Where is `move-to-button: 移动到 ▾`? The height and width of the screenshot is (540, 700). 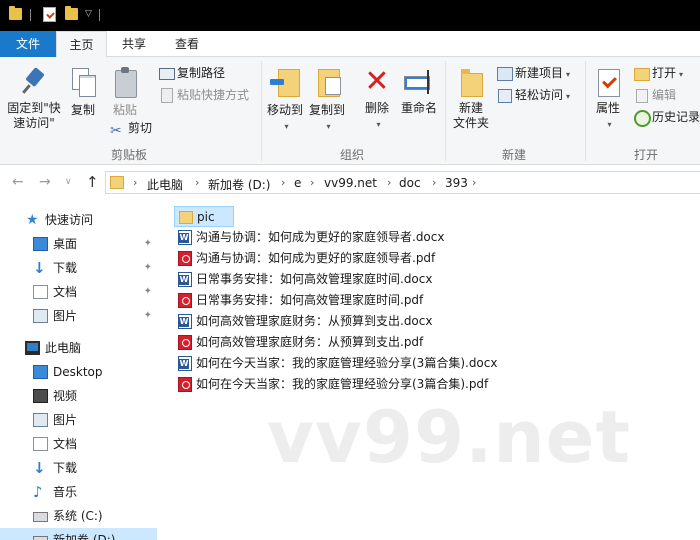
move-to-button: 移动到 ▾ is located at coordinates (285, 100).